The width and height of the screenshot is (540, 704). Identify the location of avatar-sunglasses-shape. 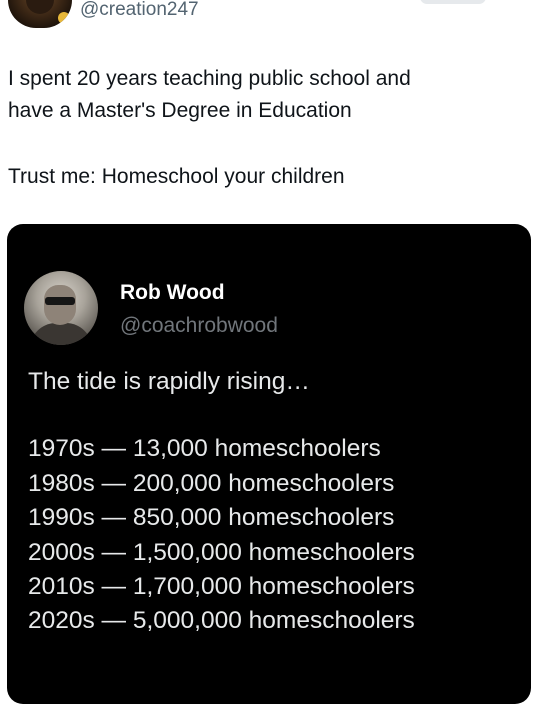
(60, 301).